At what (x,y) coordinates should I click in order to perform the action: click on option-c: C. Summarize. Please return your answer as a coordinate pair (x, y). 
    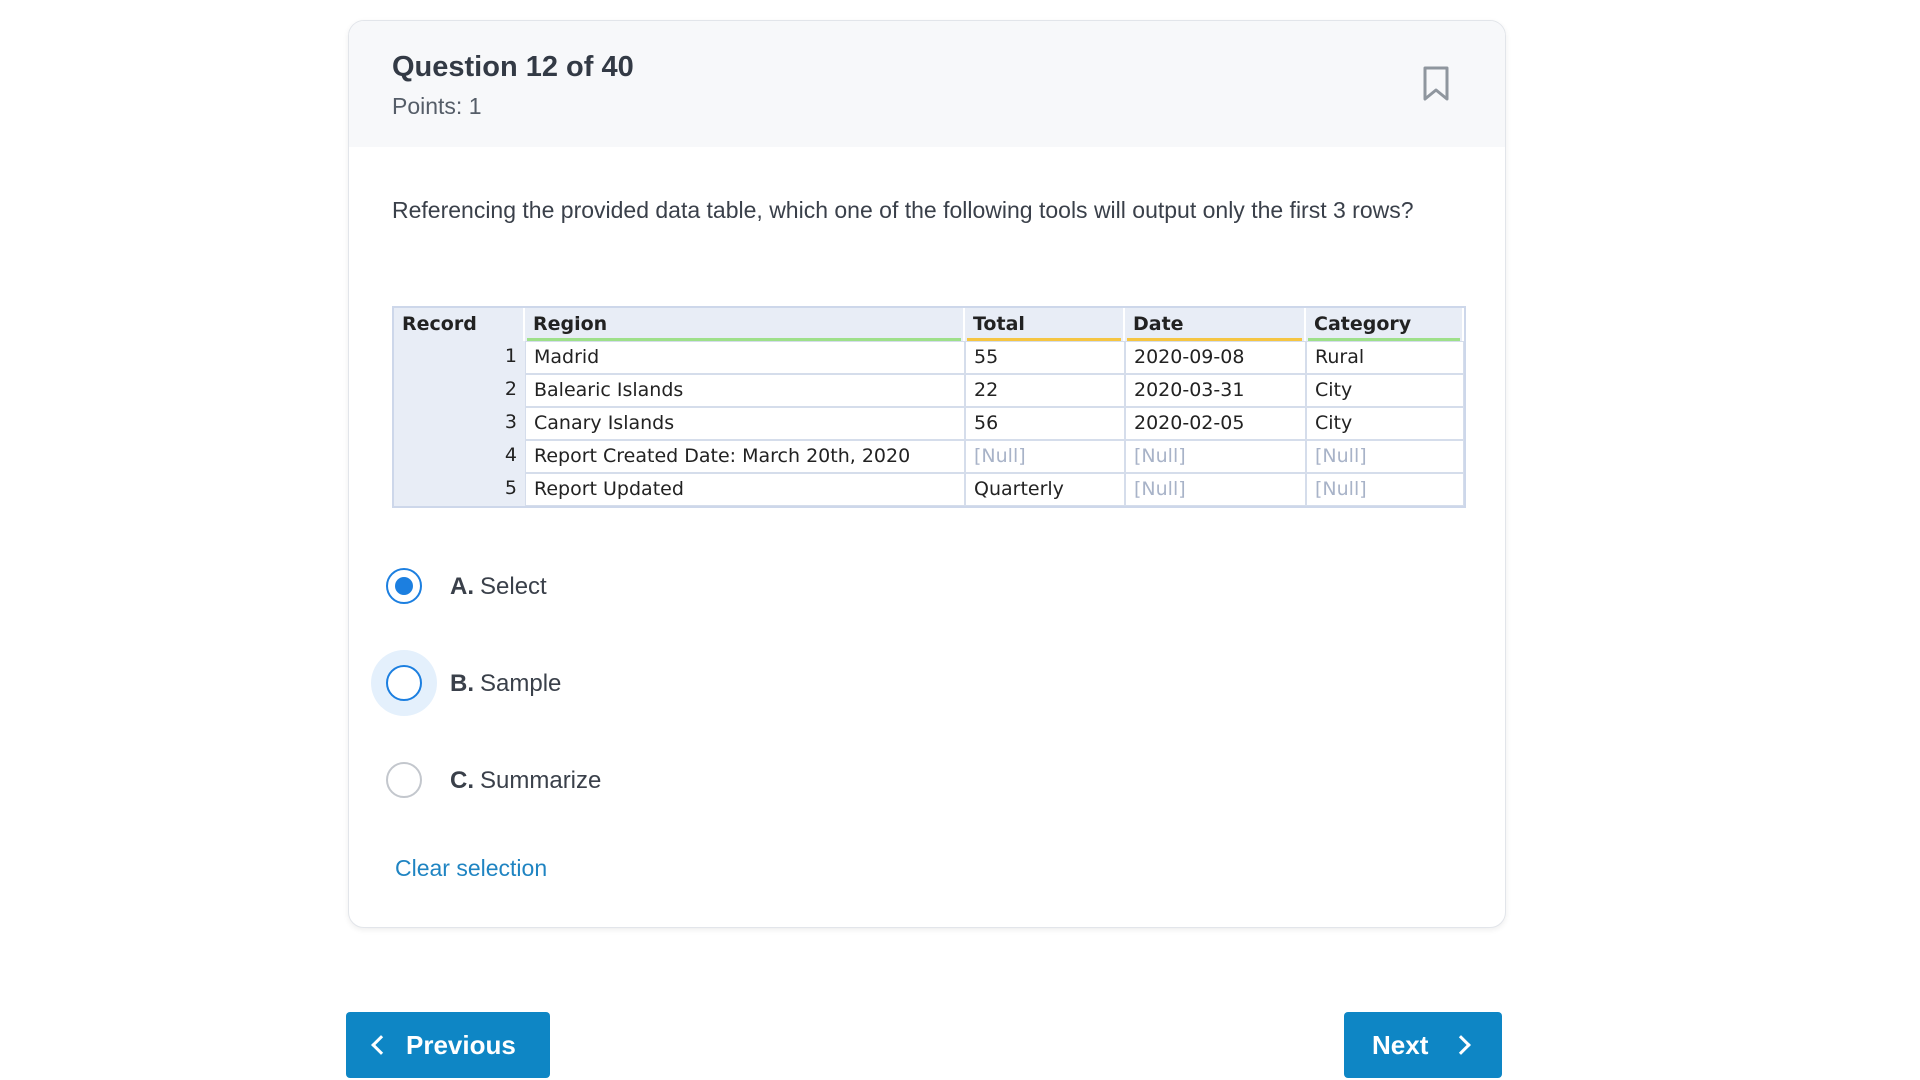
    Looking at the image, I should click on (585, 780).